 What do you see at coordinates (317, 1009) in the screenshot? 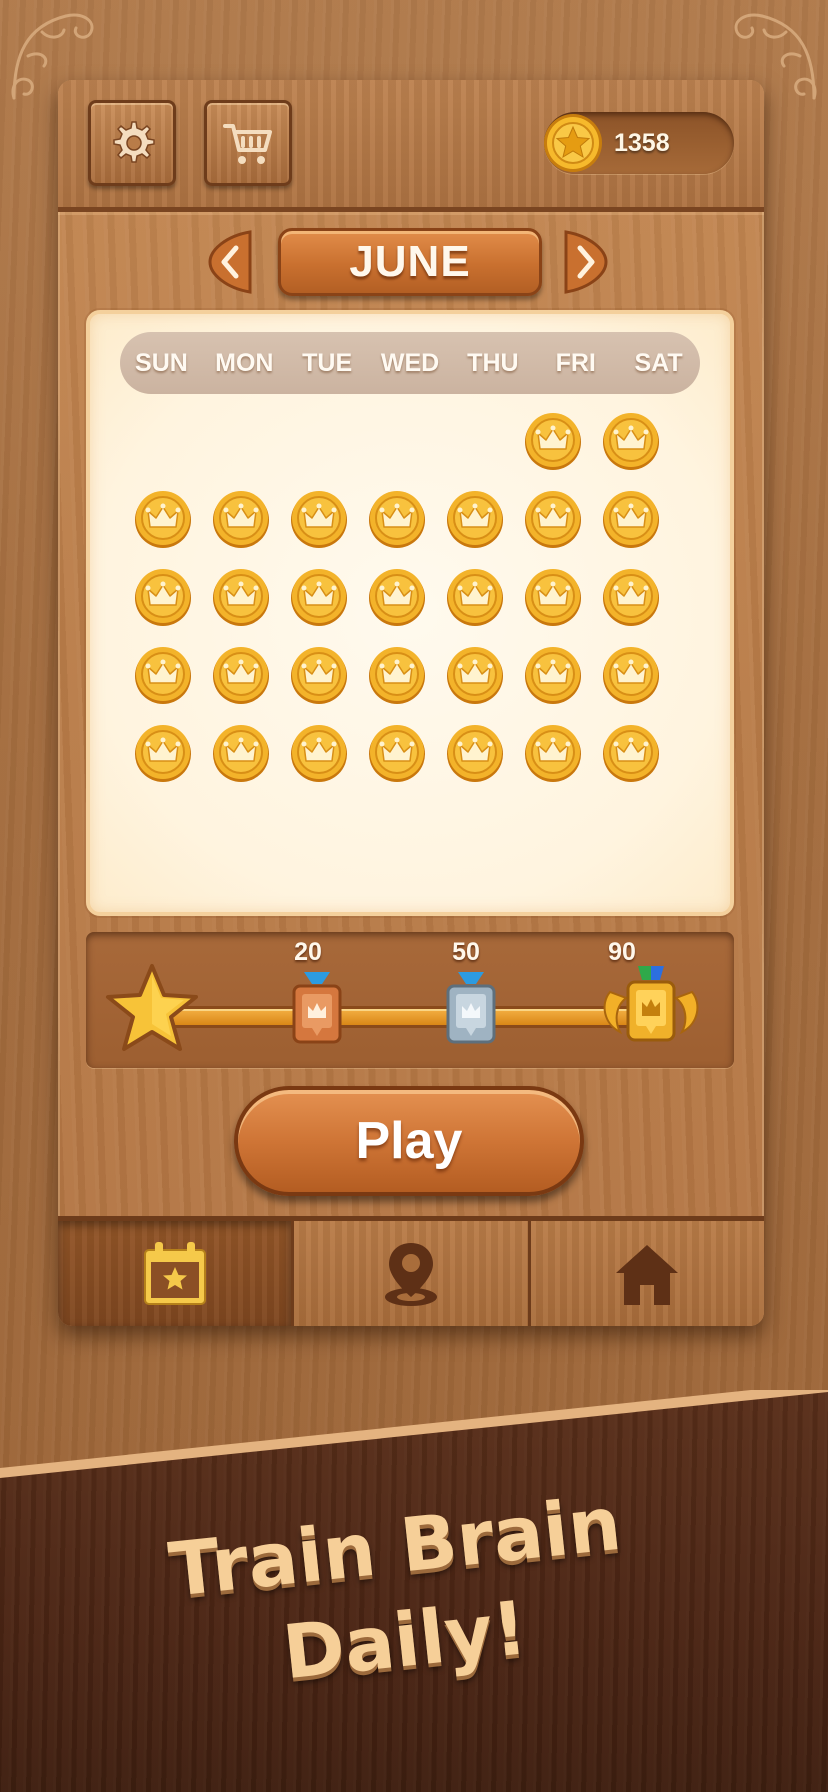
I see `bronze-medal-icon` at bounding box center [317, 1009].